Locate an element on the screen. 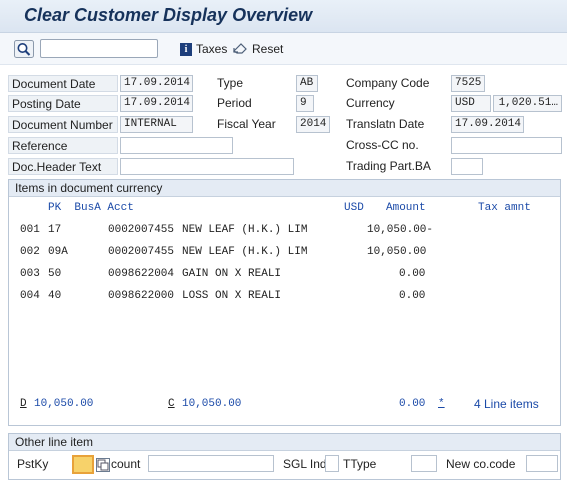 The height and width of the screenshot is (490, 567). page-title: Clear Customer Display Overview is located at coordinates (168, 15).